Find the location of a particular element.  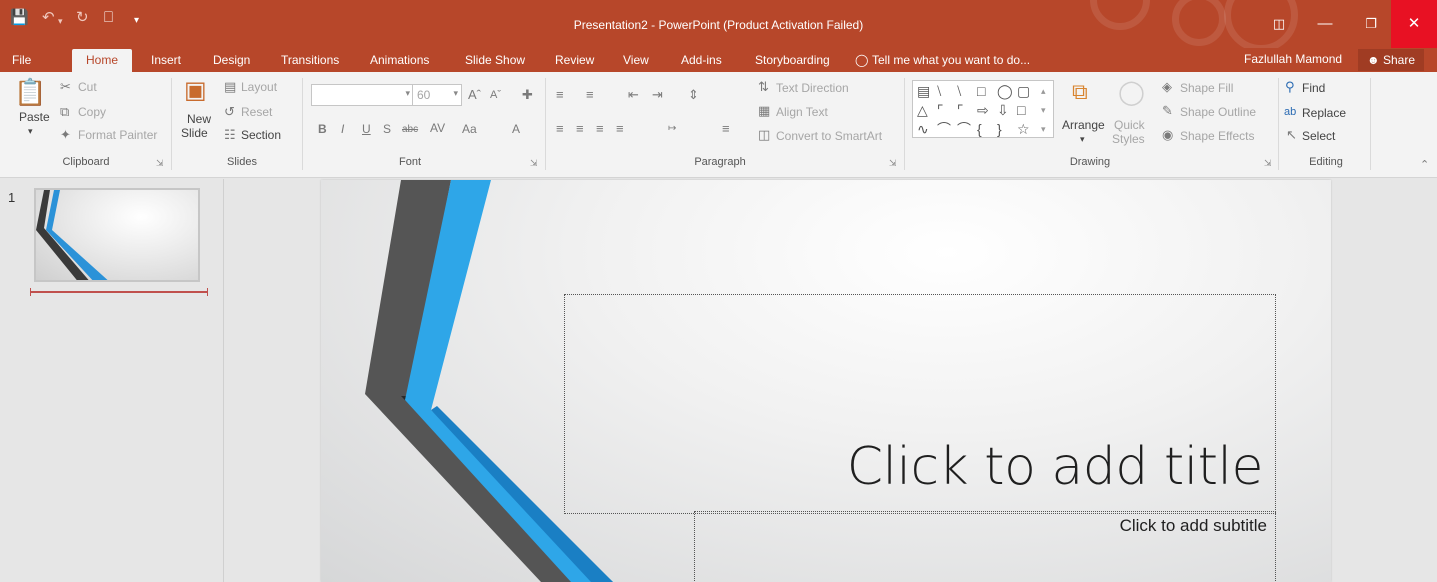

font-color-icon: A is located at coordinates (516, 129).